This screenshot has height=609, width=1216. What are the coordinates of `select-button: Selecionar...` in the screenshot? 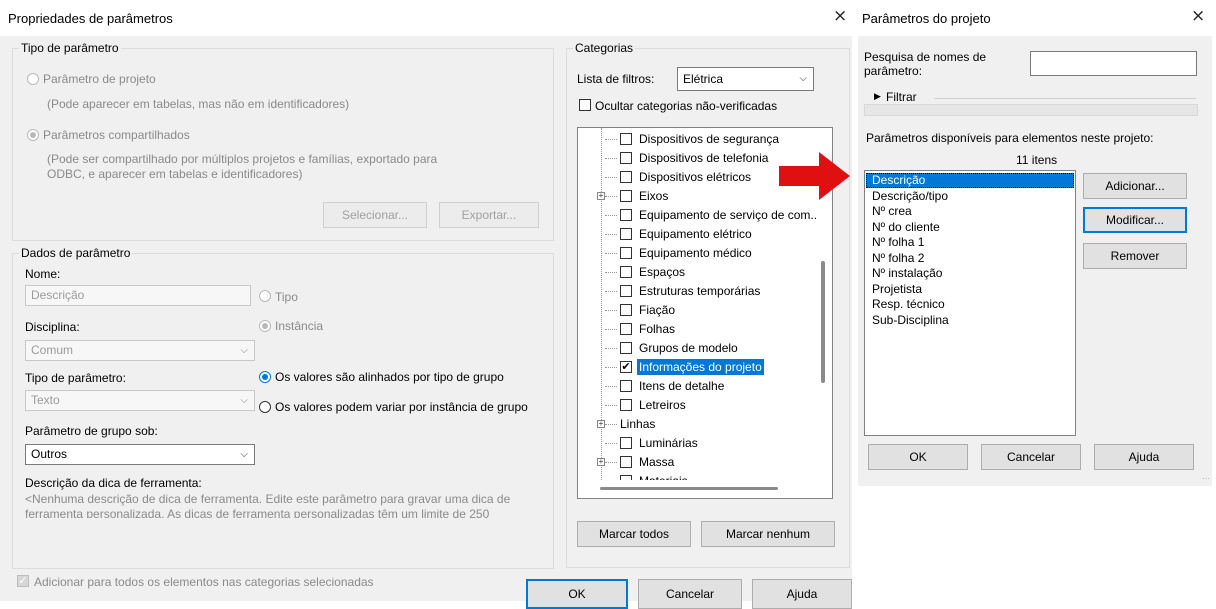 It's located at (375, 215).